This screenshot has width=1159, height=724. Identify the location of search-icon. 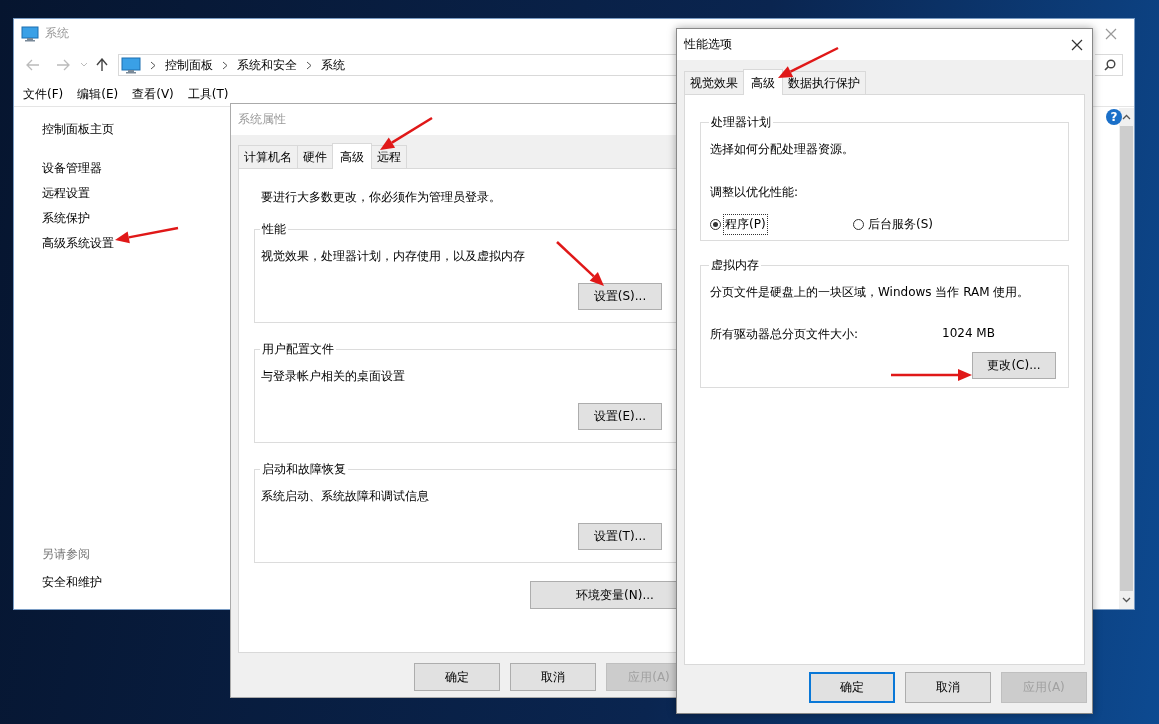
(1110, 65).